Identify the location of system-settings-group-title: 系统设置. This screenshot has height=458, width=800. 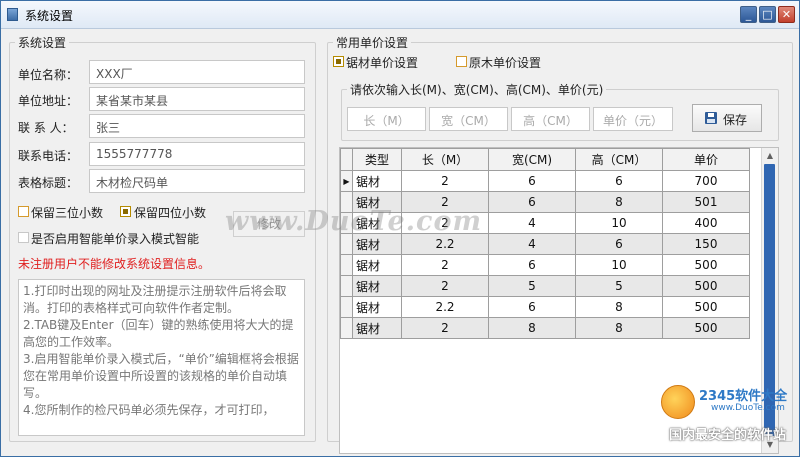
(42, 42).